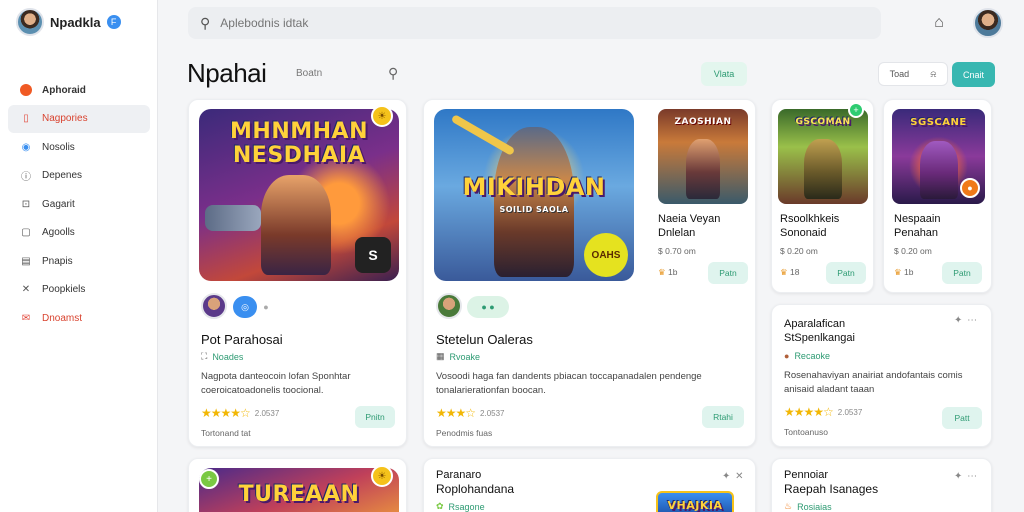  Describe the element at coordinates (807, 356) in the screenshot. I see `genre-tag: ● Recaoke` at that location.